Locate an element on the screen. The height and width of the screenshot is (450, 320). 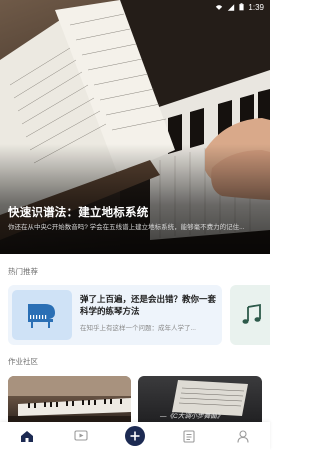
add-button is located at coordinates (135, 436).